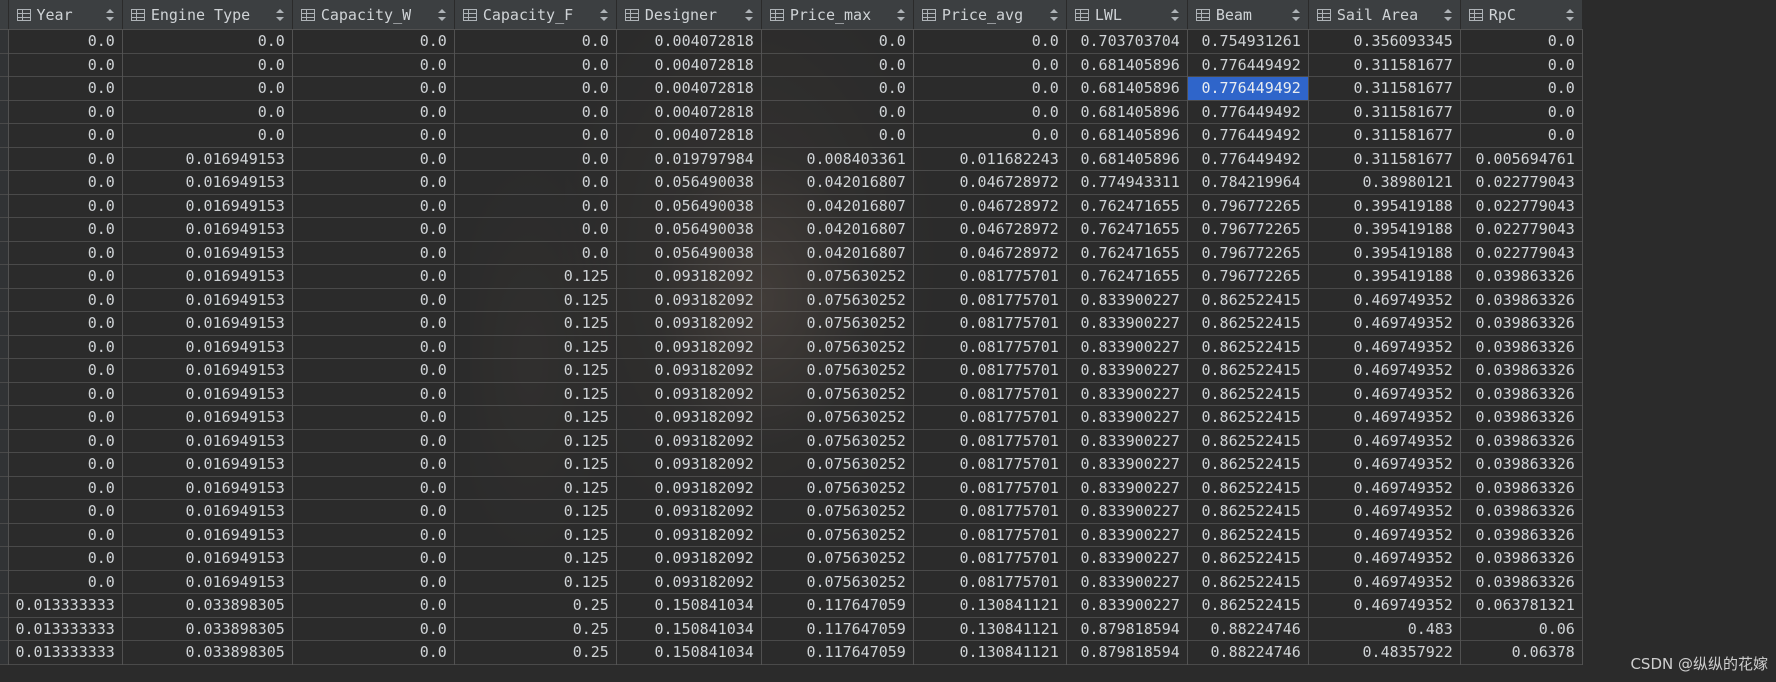 The height and width of the screenshot is (682, 1776). What do you see at coordinates (689, 159) in the screenshot?
I see `cell-designer: 0.019797984` at bounding box center [689, 159].